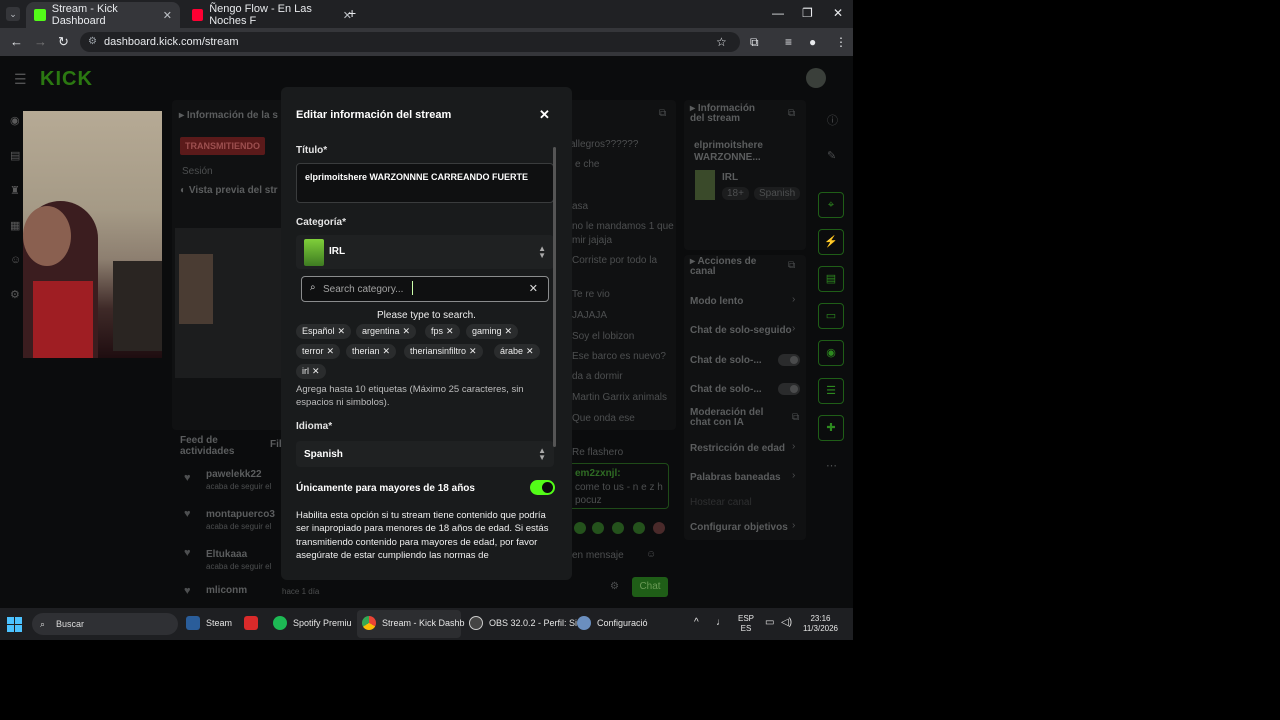 This screenshot has height=720, width=1280. I want to click on windows-start-icon, so click(15, 625).